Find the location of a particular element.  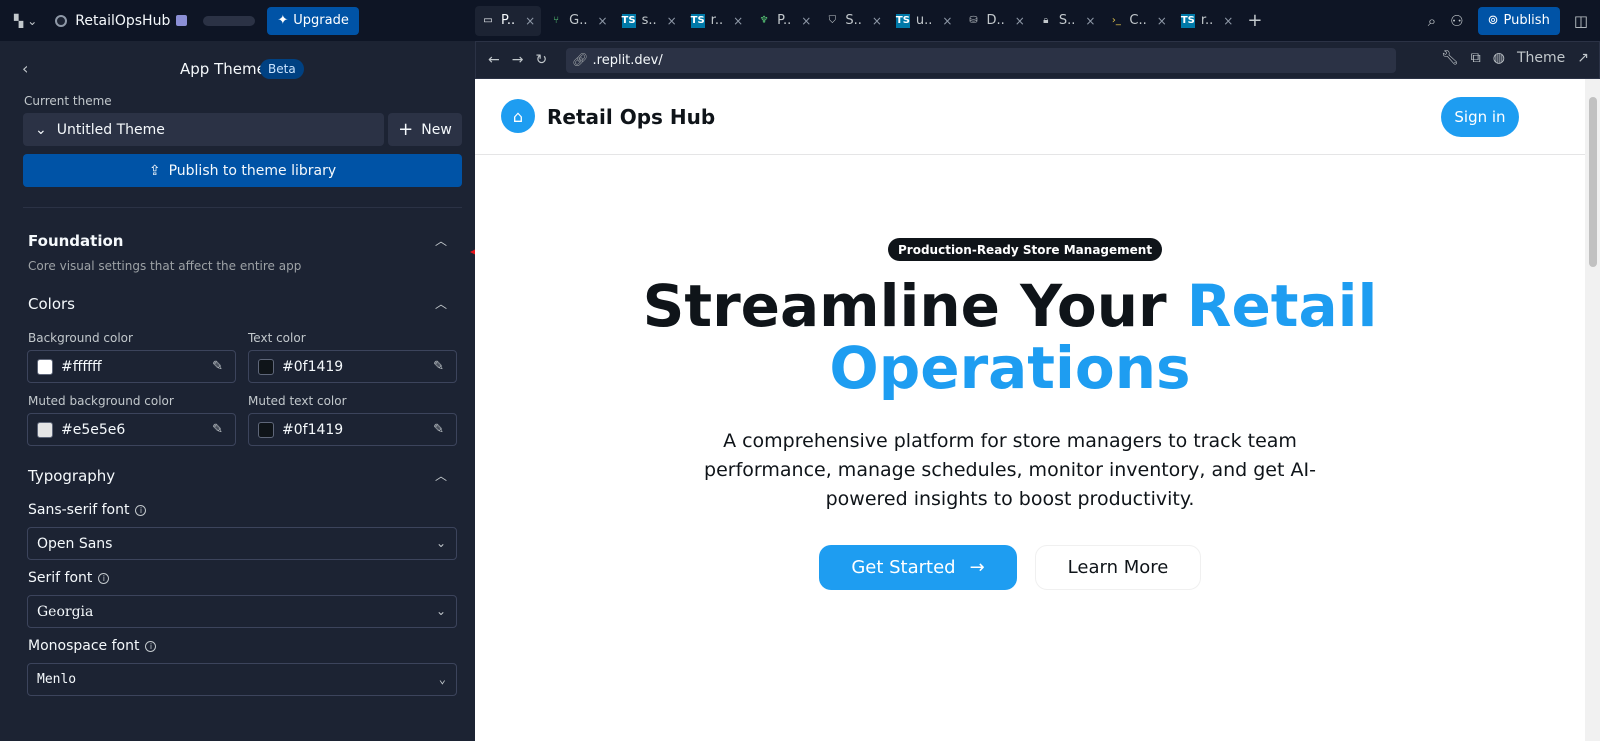

tab-database: ⛁ D.. × is located at coordinates (995, 21).